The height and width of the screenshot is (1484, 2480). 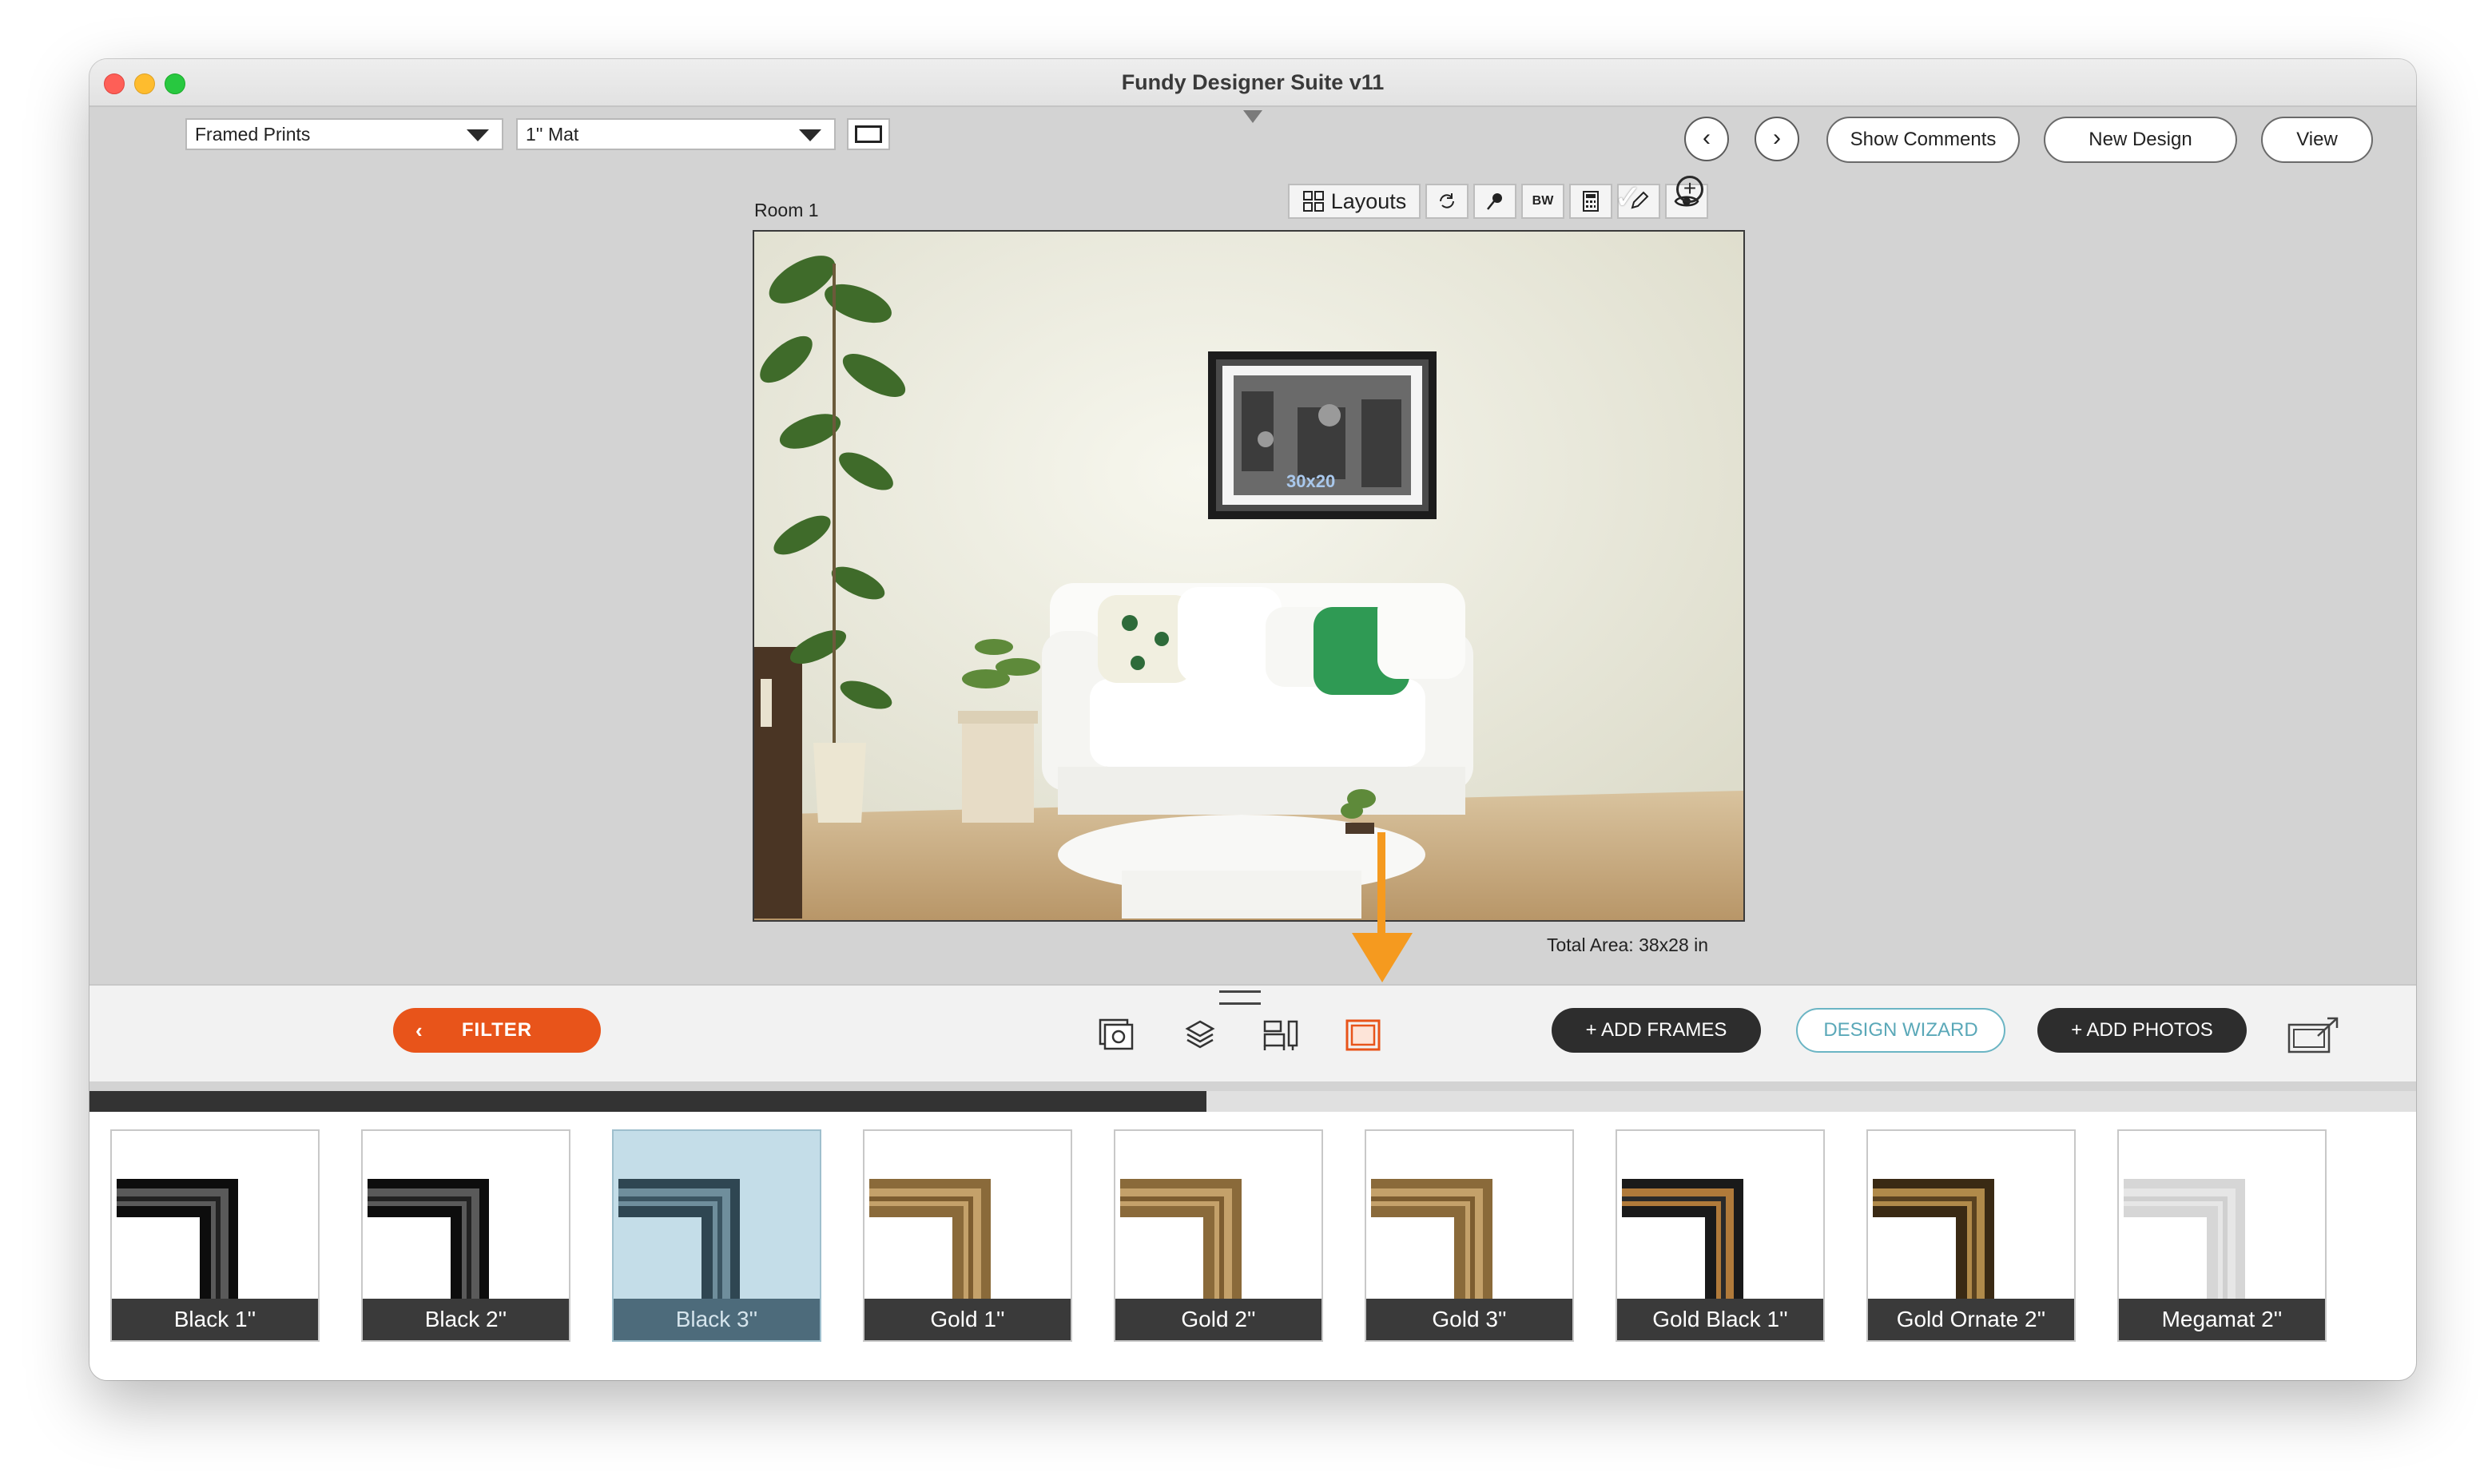 What do you see at coordinates (1381, 884) in the screenshot?
I see `annotation-arrow-shaft` at bounding box center [1381, 884].